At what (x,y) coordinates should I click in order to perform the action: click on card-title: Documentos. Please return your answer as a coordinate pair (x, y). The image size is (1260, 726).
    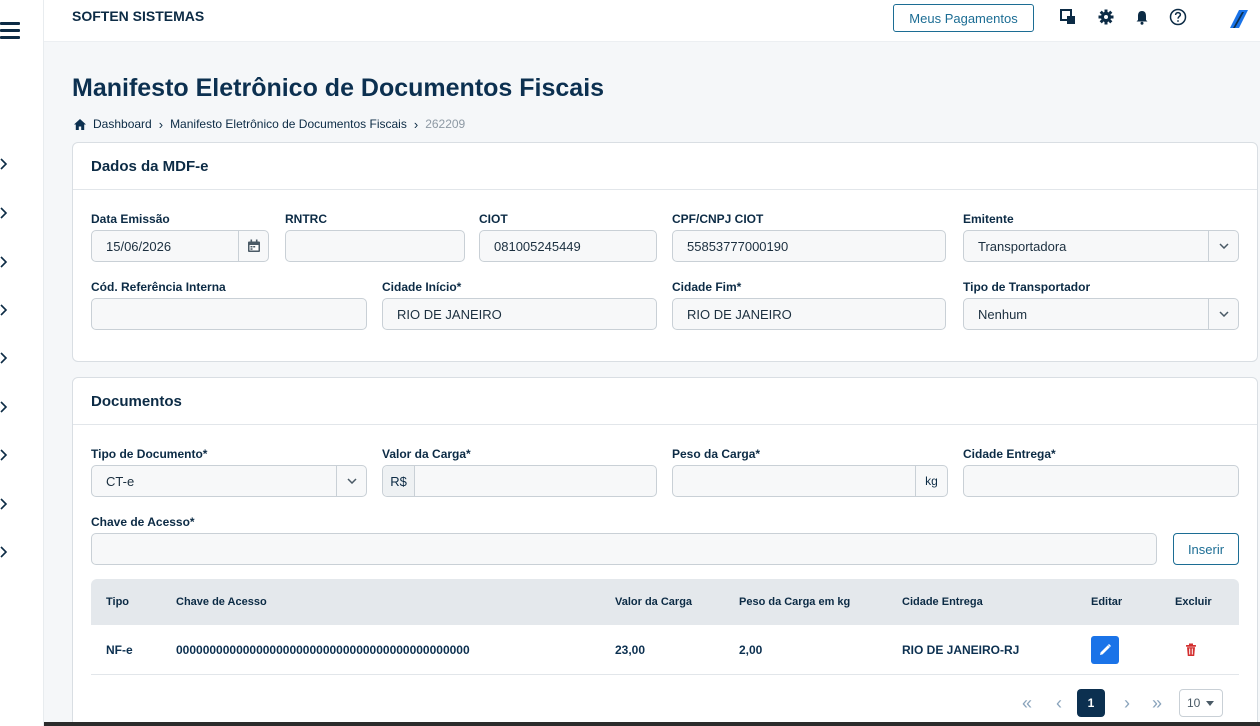
    Looking at the image, I should click on (136, 401).